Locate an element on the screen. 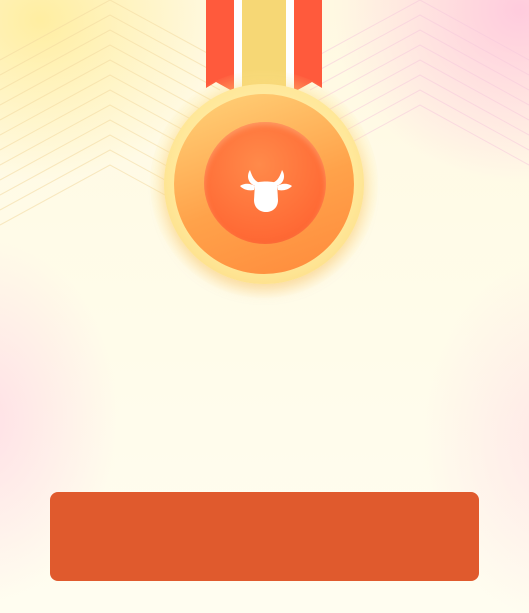  primary-action-button is located at coordinates (264, 536).